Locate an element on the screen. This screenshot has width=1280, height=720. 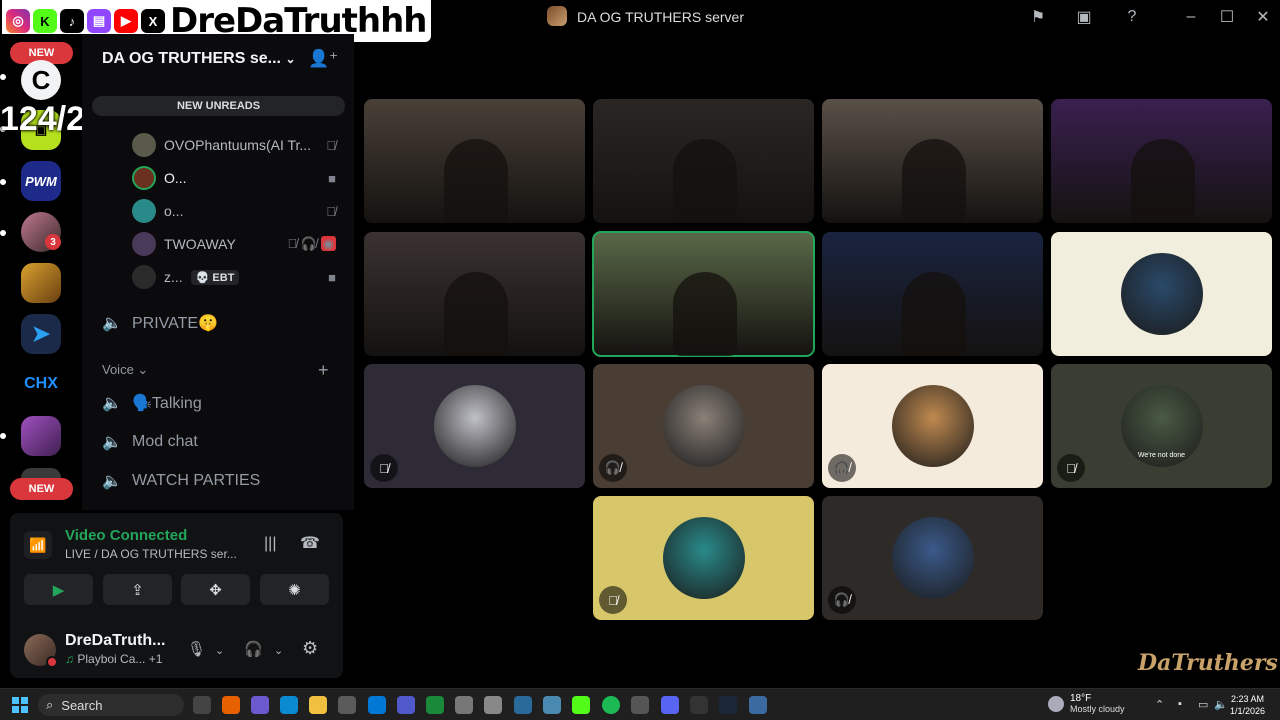
voice-category: Voice ⌄ is located at coordinates (125, 370).